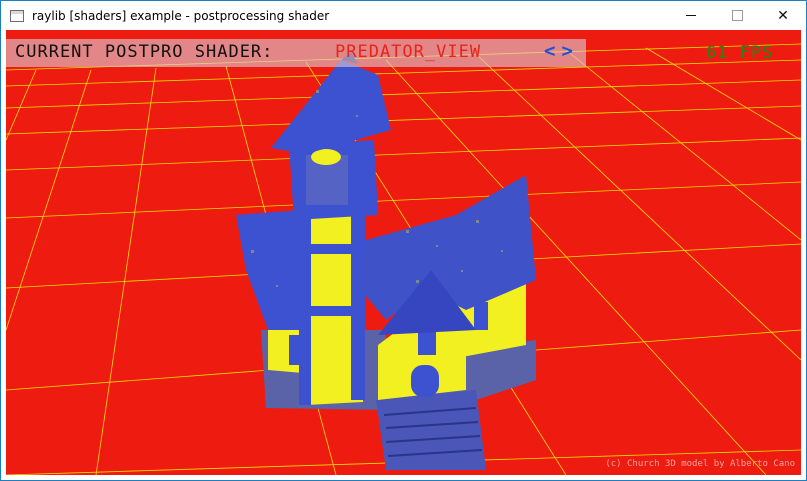 The width and height of the screenshot is (807, 481). What do you see at coordinates (408, 52) in the screenshot?
I see `current-shader-name: PREDATOR_VIEW` at bounding box center [408, 52].